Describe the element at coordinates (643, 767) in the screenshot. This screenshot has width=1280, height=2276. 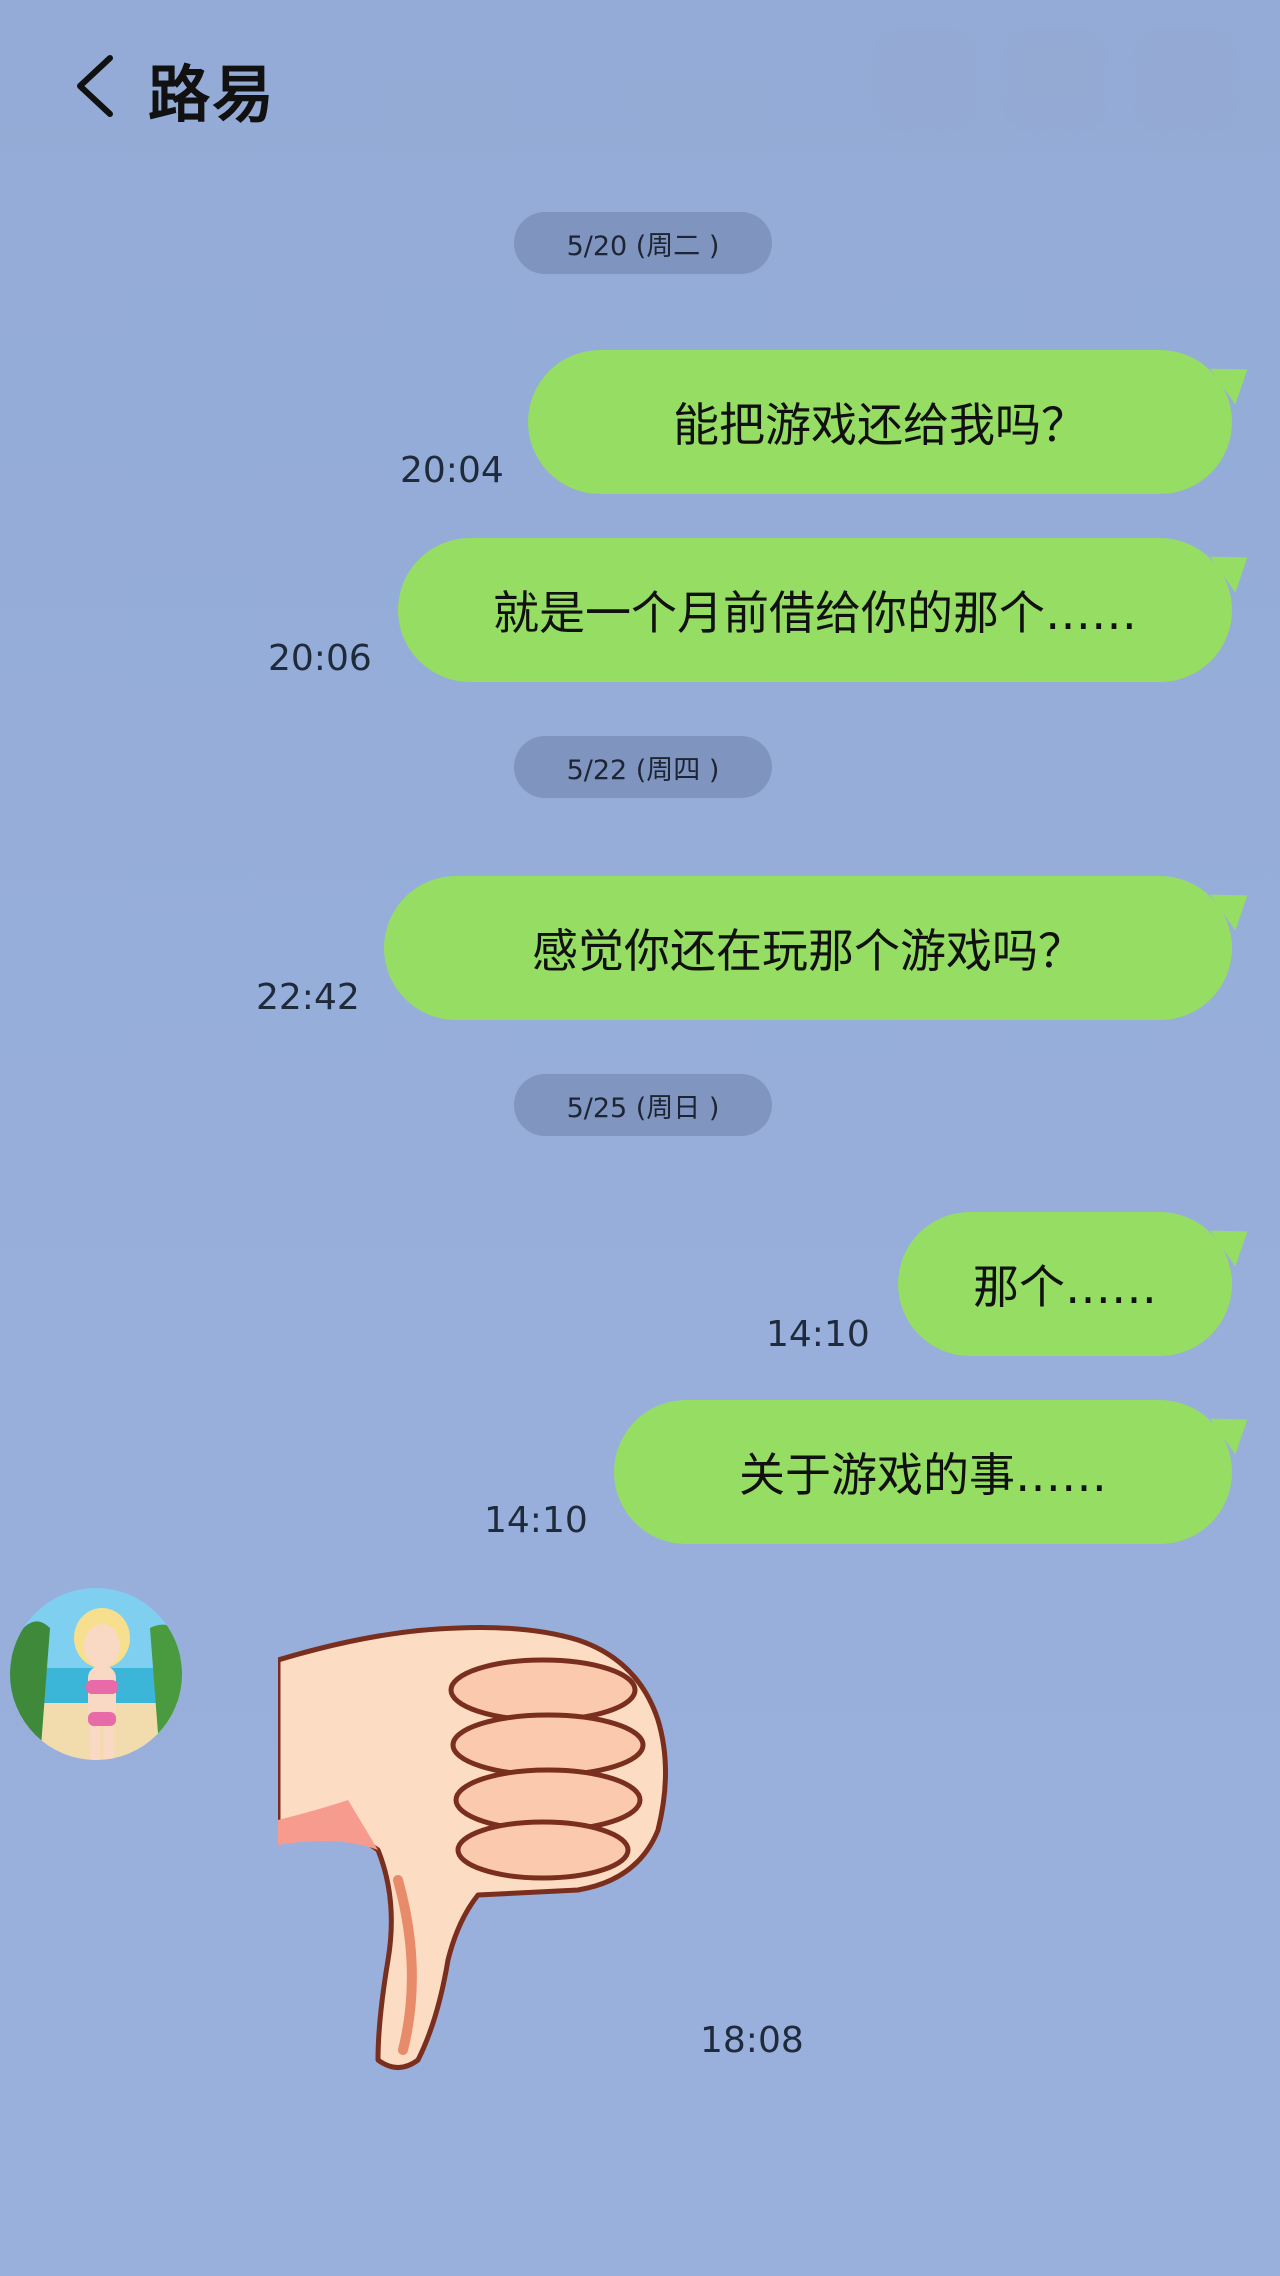
I see `date-separator: 5/22 (周四 )` at that location.